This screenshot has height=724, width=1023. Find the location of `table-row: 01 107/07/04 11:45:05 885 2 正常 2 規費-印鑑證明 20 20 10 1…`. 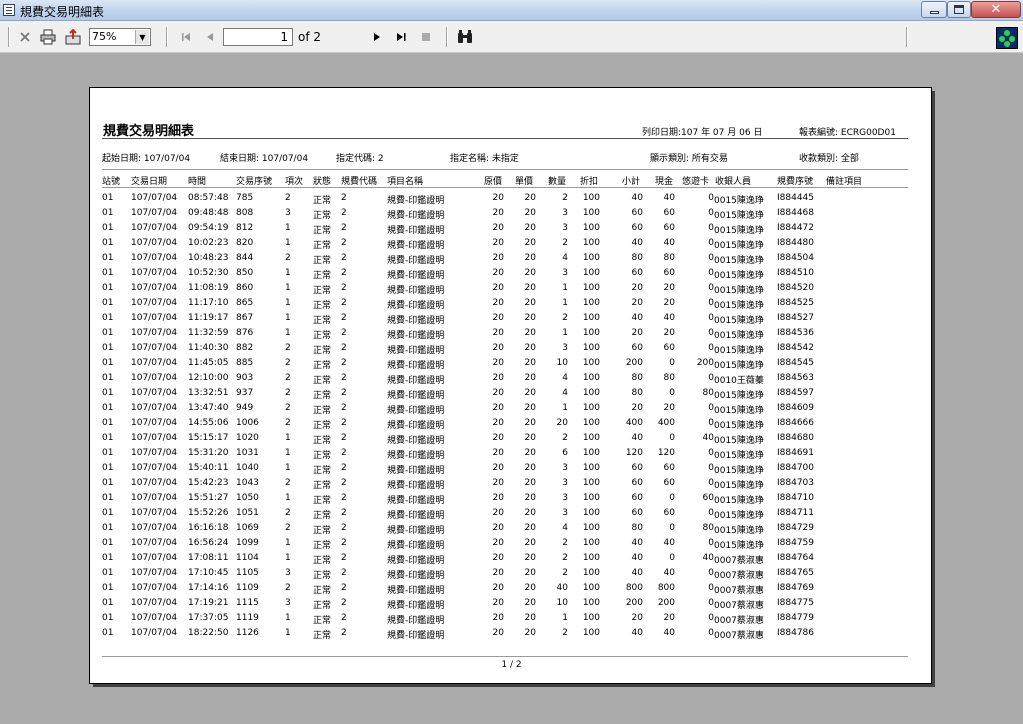

table-row: 01 107/07/04 11:45:05 885 2 正常 2 規費-印鑑證明 20 20 10 1… is located at coordinates (510, 364).